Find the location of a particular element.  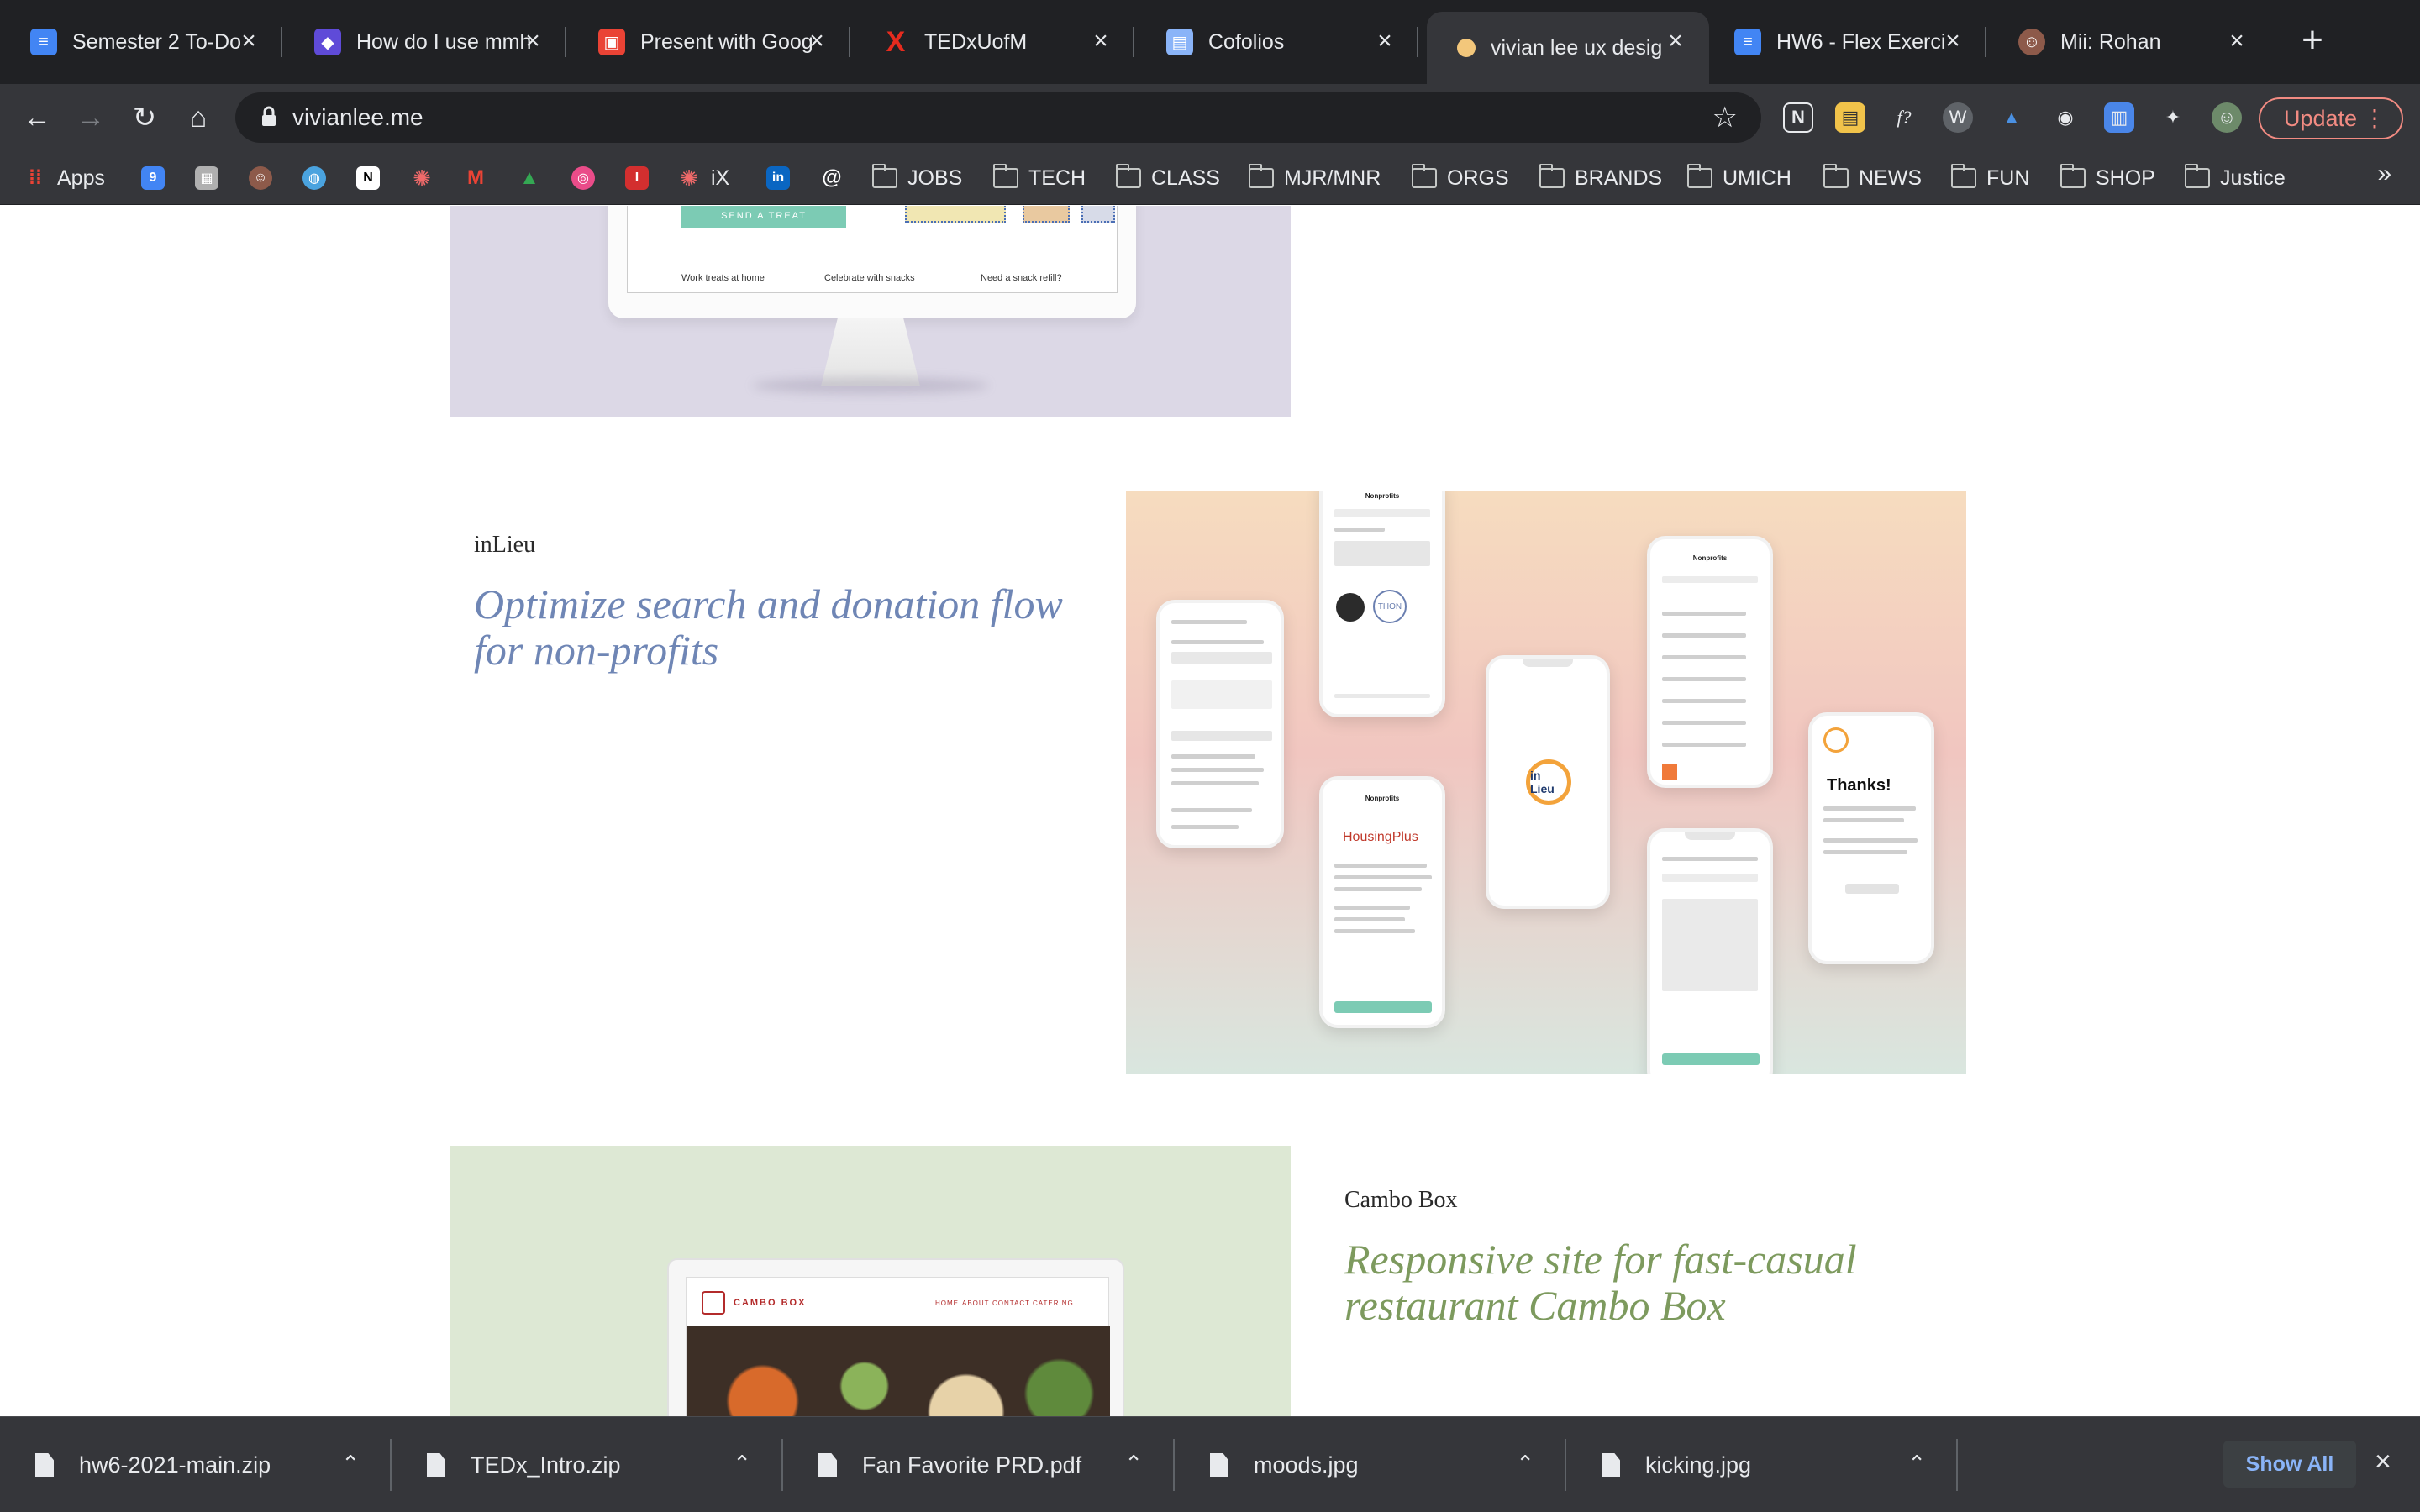

bookmark-folder-jobs: JOBS is located at coordinates (917, 178).